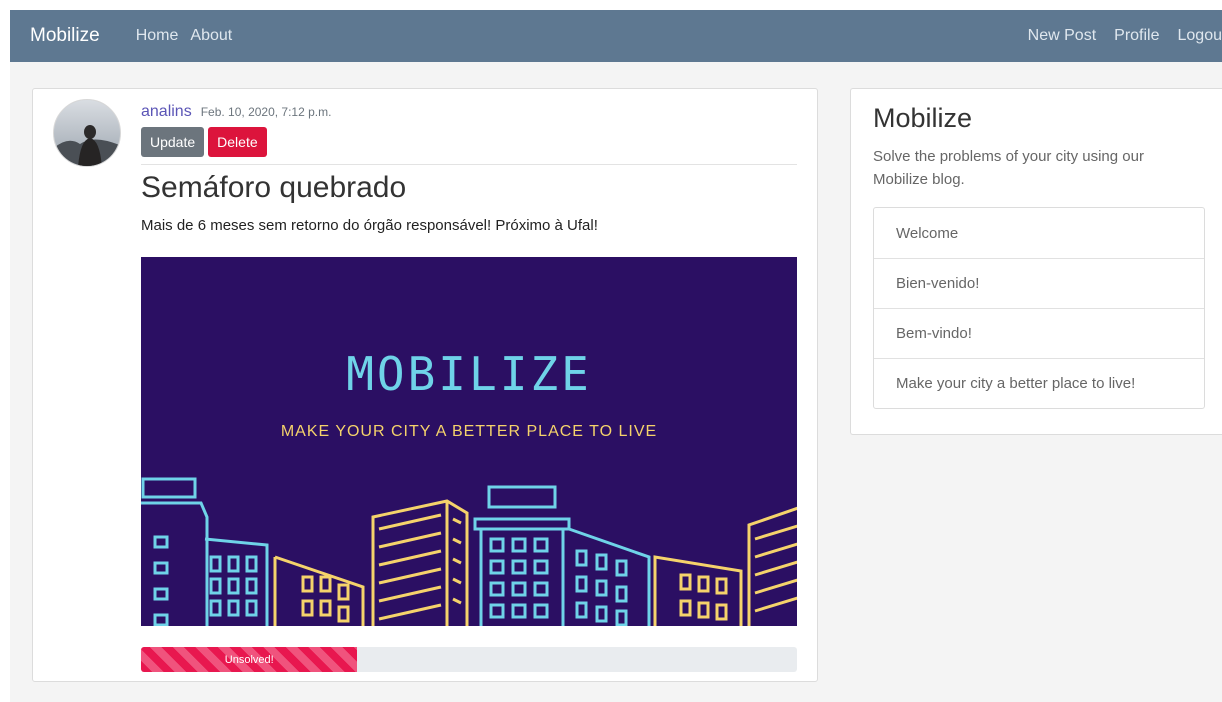  Describe the element at coordinates (249, 659) in the screenshot. I see `status-progress-bar: Unsolved!` at that location.